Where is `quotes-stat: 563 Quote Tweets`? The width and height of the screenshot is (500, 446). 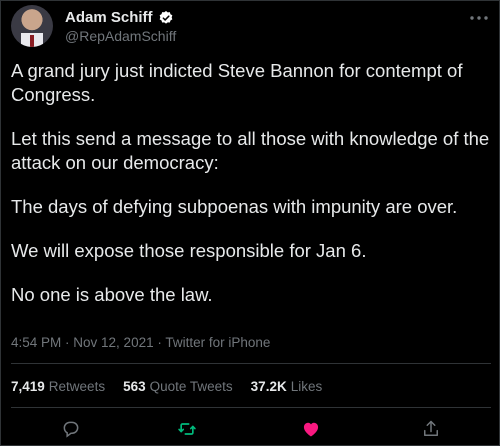
quotes-stat: 563 Quote Tweets is located at coordinates (178, 386).